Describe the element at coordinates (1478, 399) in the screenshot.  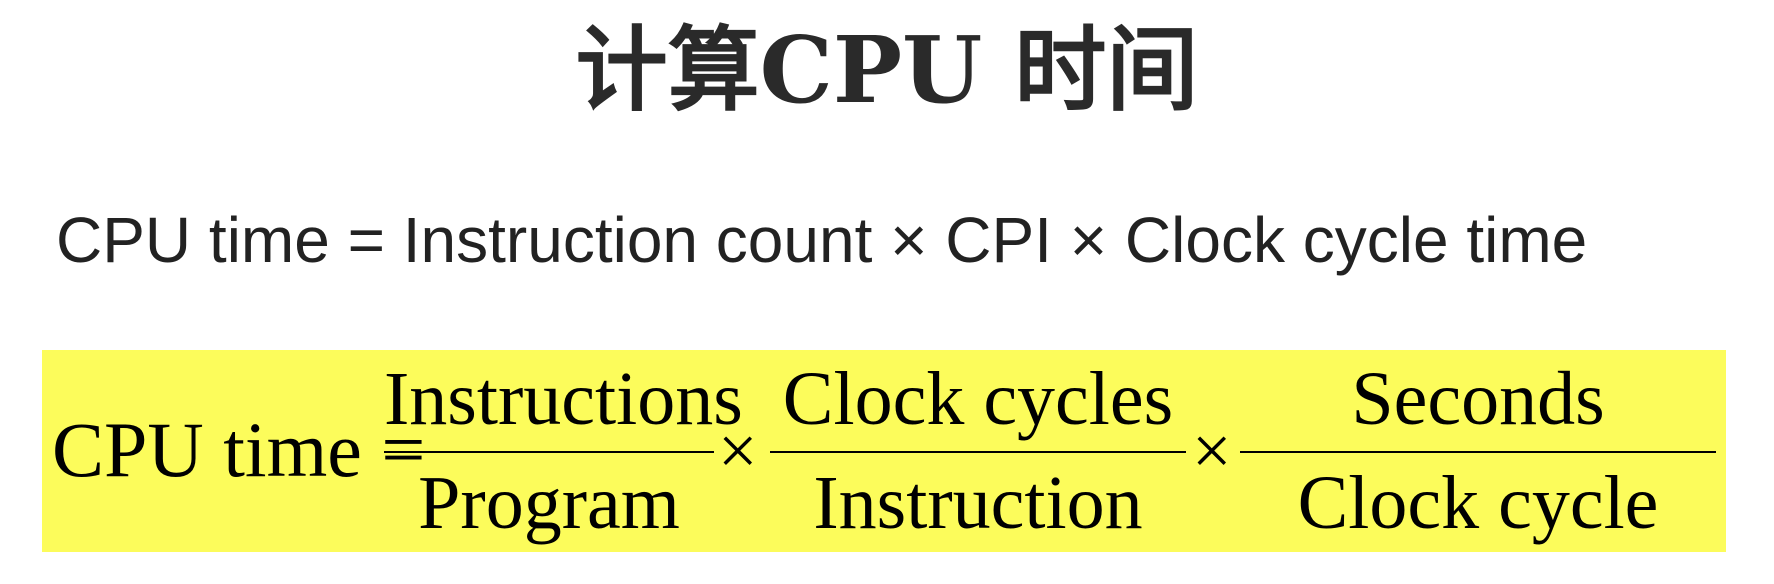
I see `fraction-numerator: Seconds` at that location.